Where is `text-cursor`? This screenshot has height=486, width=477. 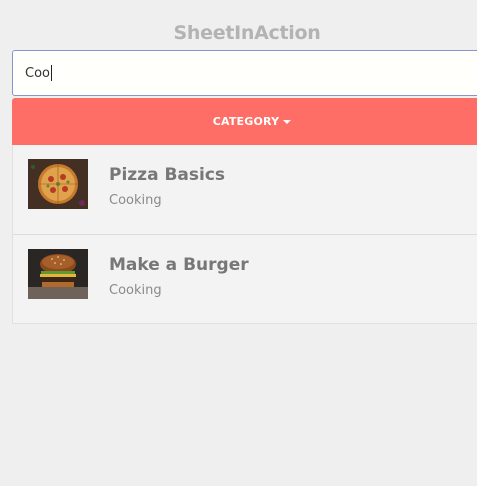 text-cursor is located at coordinates (51, 73).